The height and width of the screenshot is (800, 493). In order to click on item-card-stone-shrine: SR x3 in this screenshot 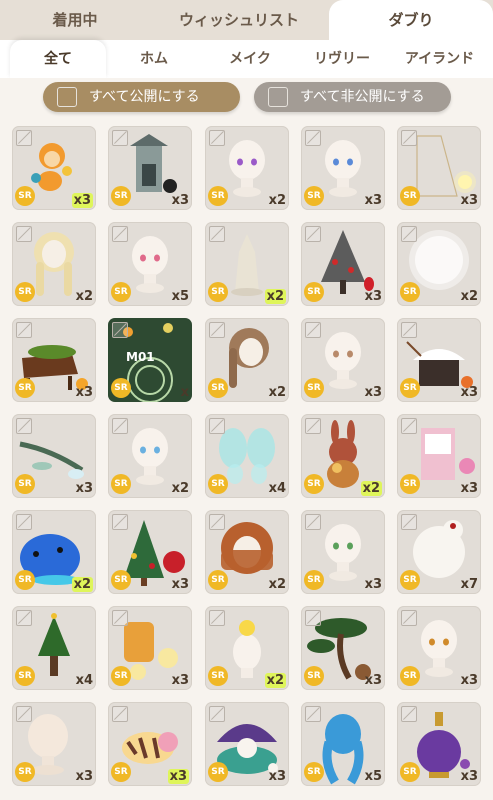, I will do `click(150, 168)`.